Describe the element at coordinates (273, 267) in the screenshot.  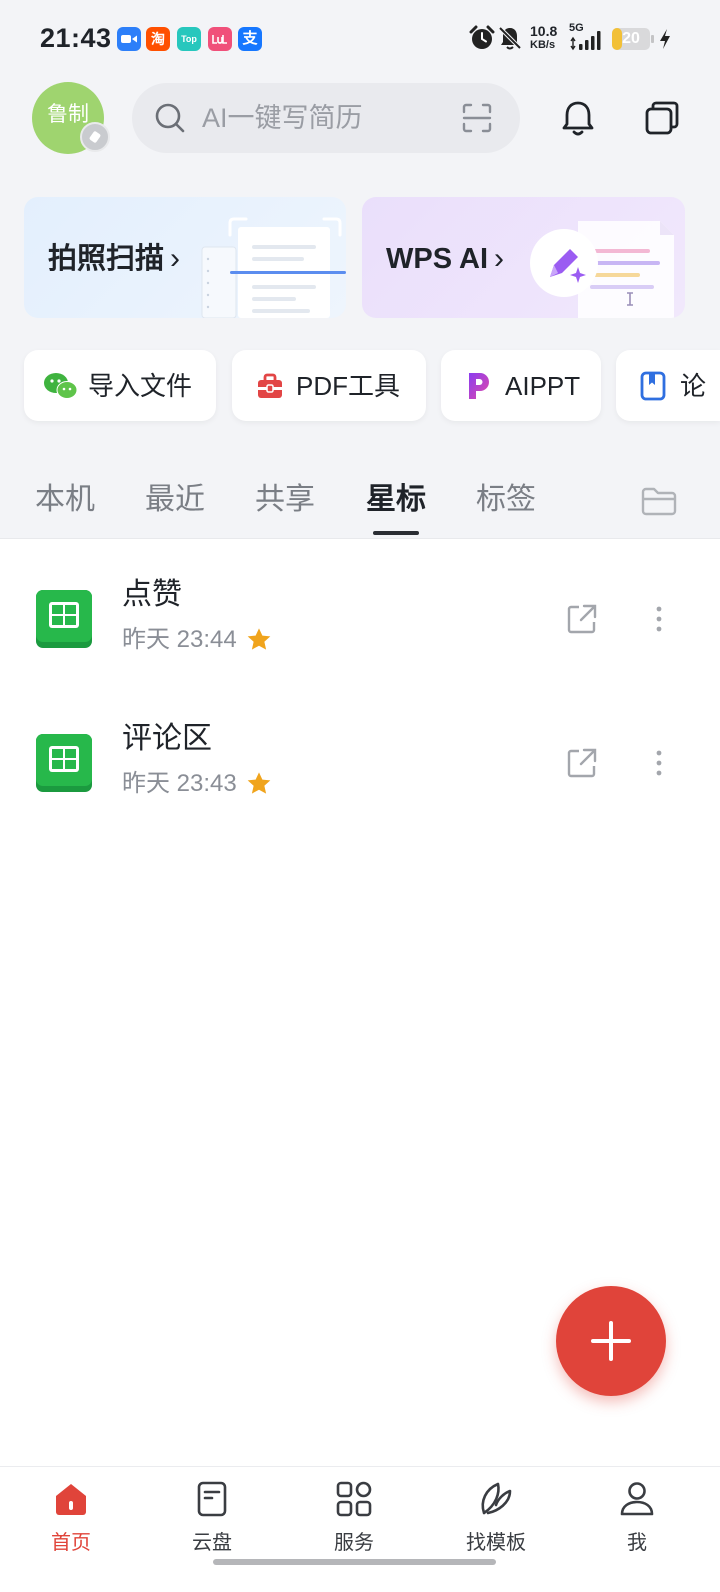
I see `scan-document-illustration` at that location.